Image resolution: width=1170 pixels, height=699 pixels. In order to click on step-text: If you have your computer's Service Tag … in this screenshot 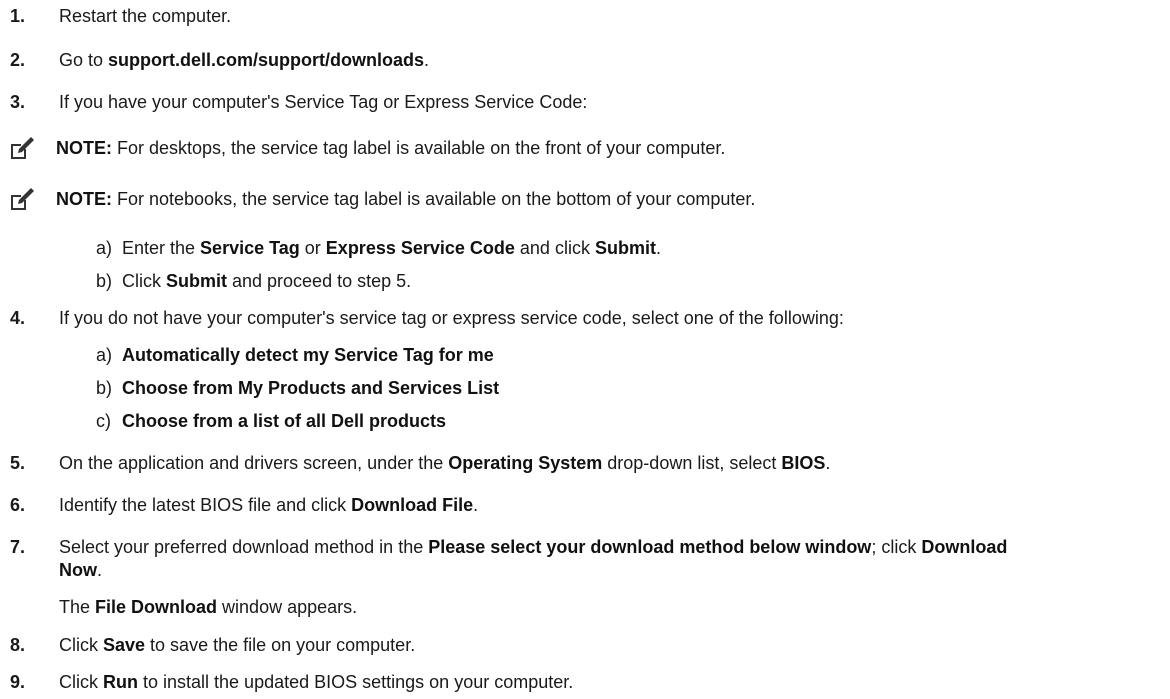, I will do `click(323, 102)`.